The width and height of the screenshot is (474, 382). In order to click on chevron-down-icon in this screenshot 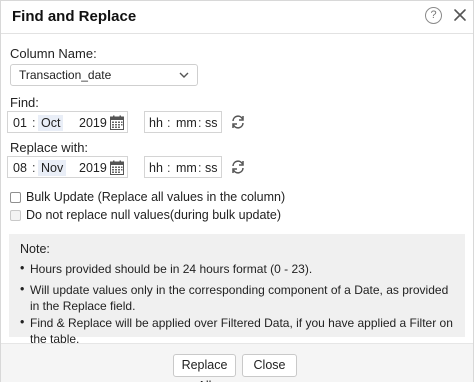, I will do `click(184, 75)`.